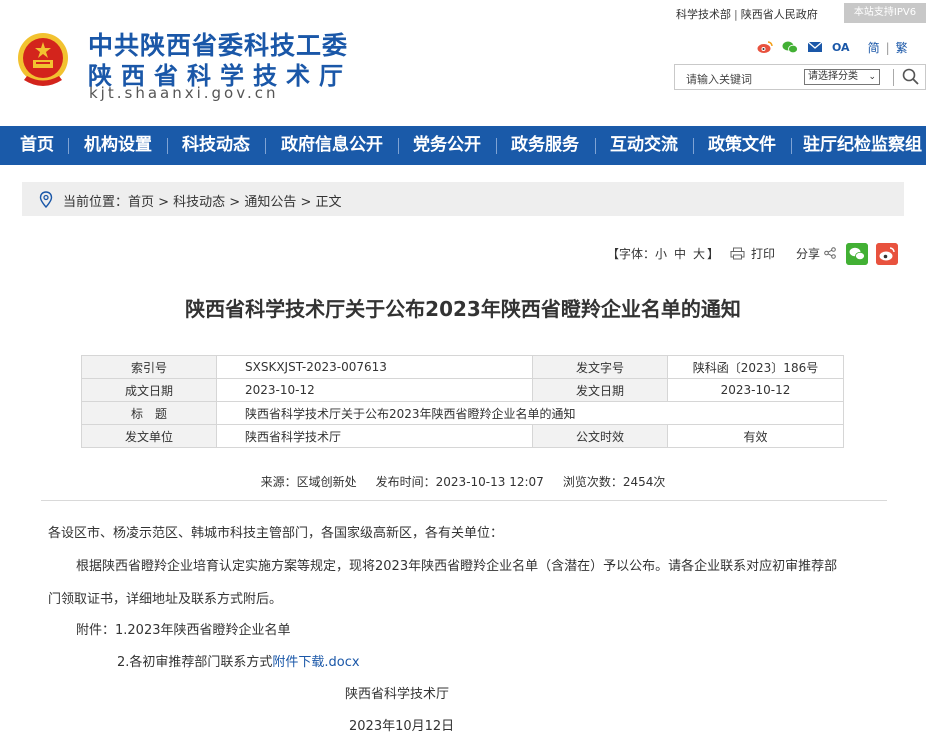  Describe the element at coordinates (833, 76) in the screenshot. I see `search-category-value: 请选择分类` at that location.